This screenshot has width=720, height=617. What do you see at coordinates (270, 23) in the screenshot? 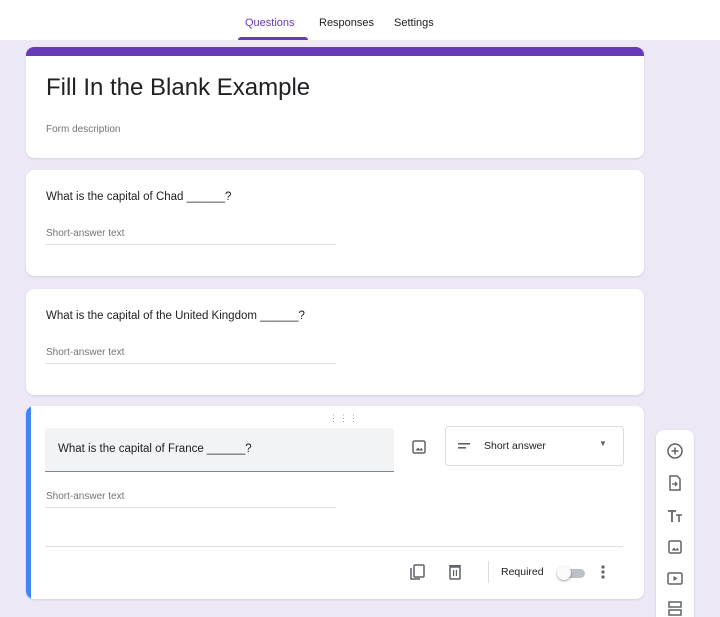
I see `tab-questions: Questions` at bounding box center [270, 23].